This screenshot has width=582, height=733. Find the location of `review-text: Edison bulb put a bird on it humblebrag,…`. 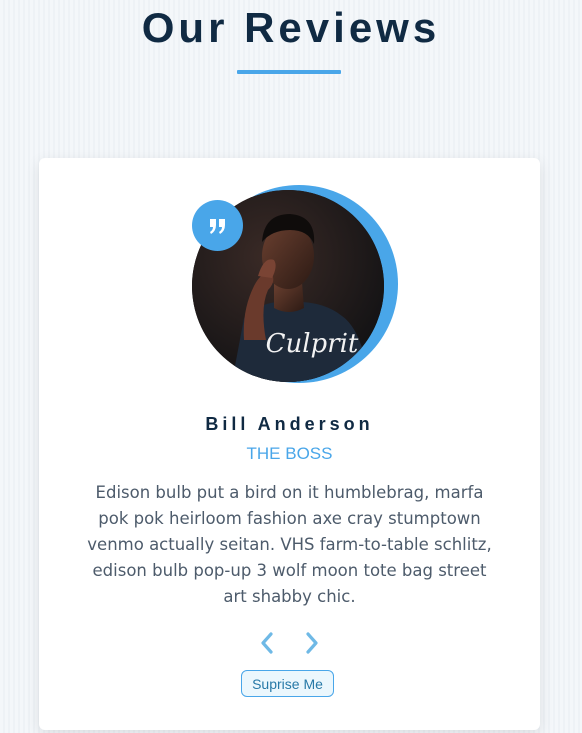

review-text: Edison bulb put a bird on it humblebrag,… is located at coordinates (289, 544).